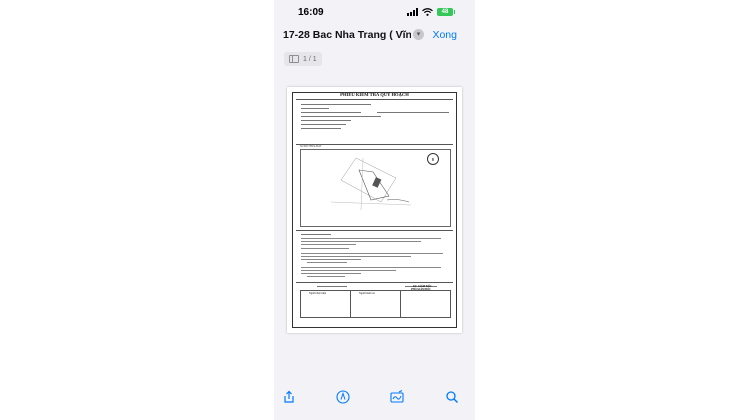  Describe the element at coordinates (289, 397) in the screenshot. I see `share-icon` at that location.